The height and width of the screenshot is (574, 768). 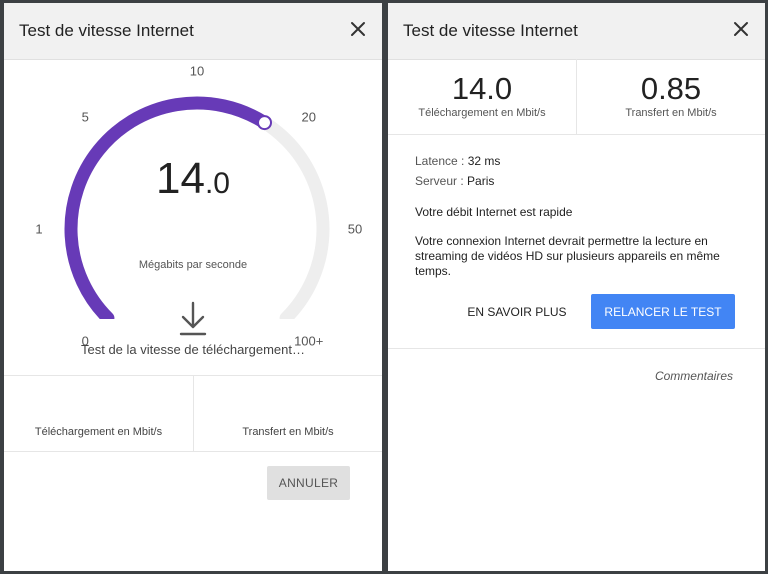 I want to click on speed-units: Mégabits par seconde, so click(x=193, y=265).